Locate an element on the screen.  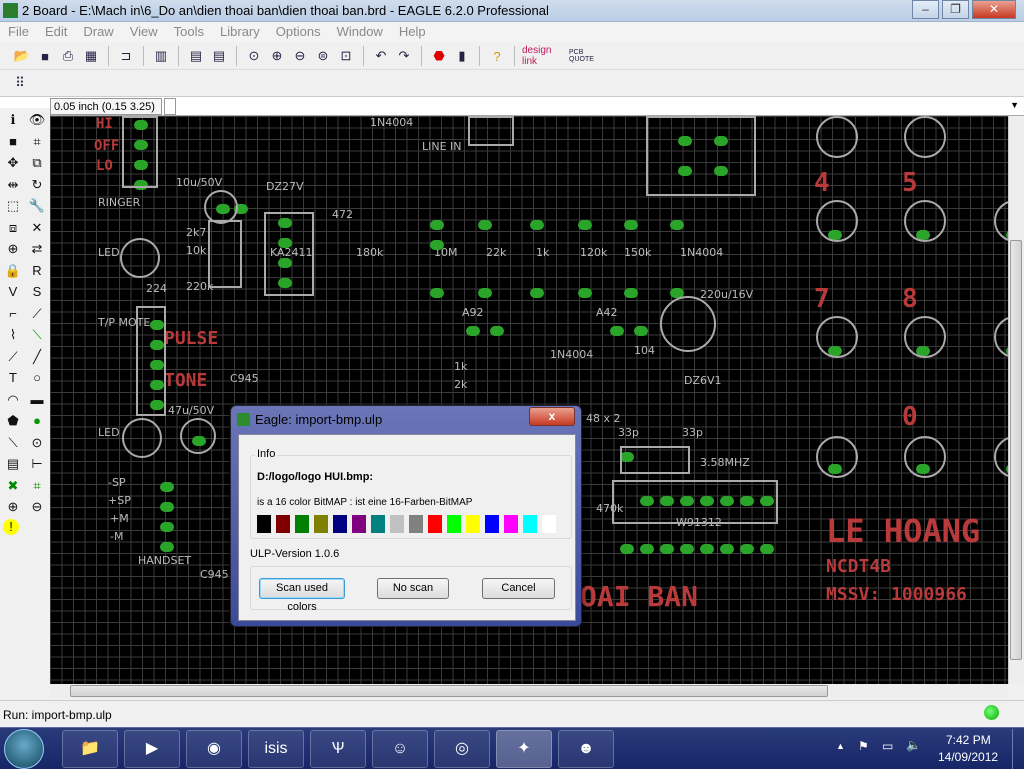
drc-tool-icon: ⊖ is located at coordinates (37, 507).